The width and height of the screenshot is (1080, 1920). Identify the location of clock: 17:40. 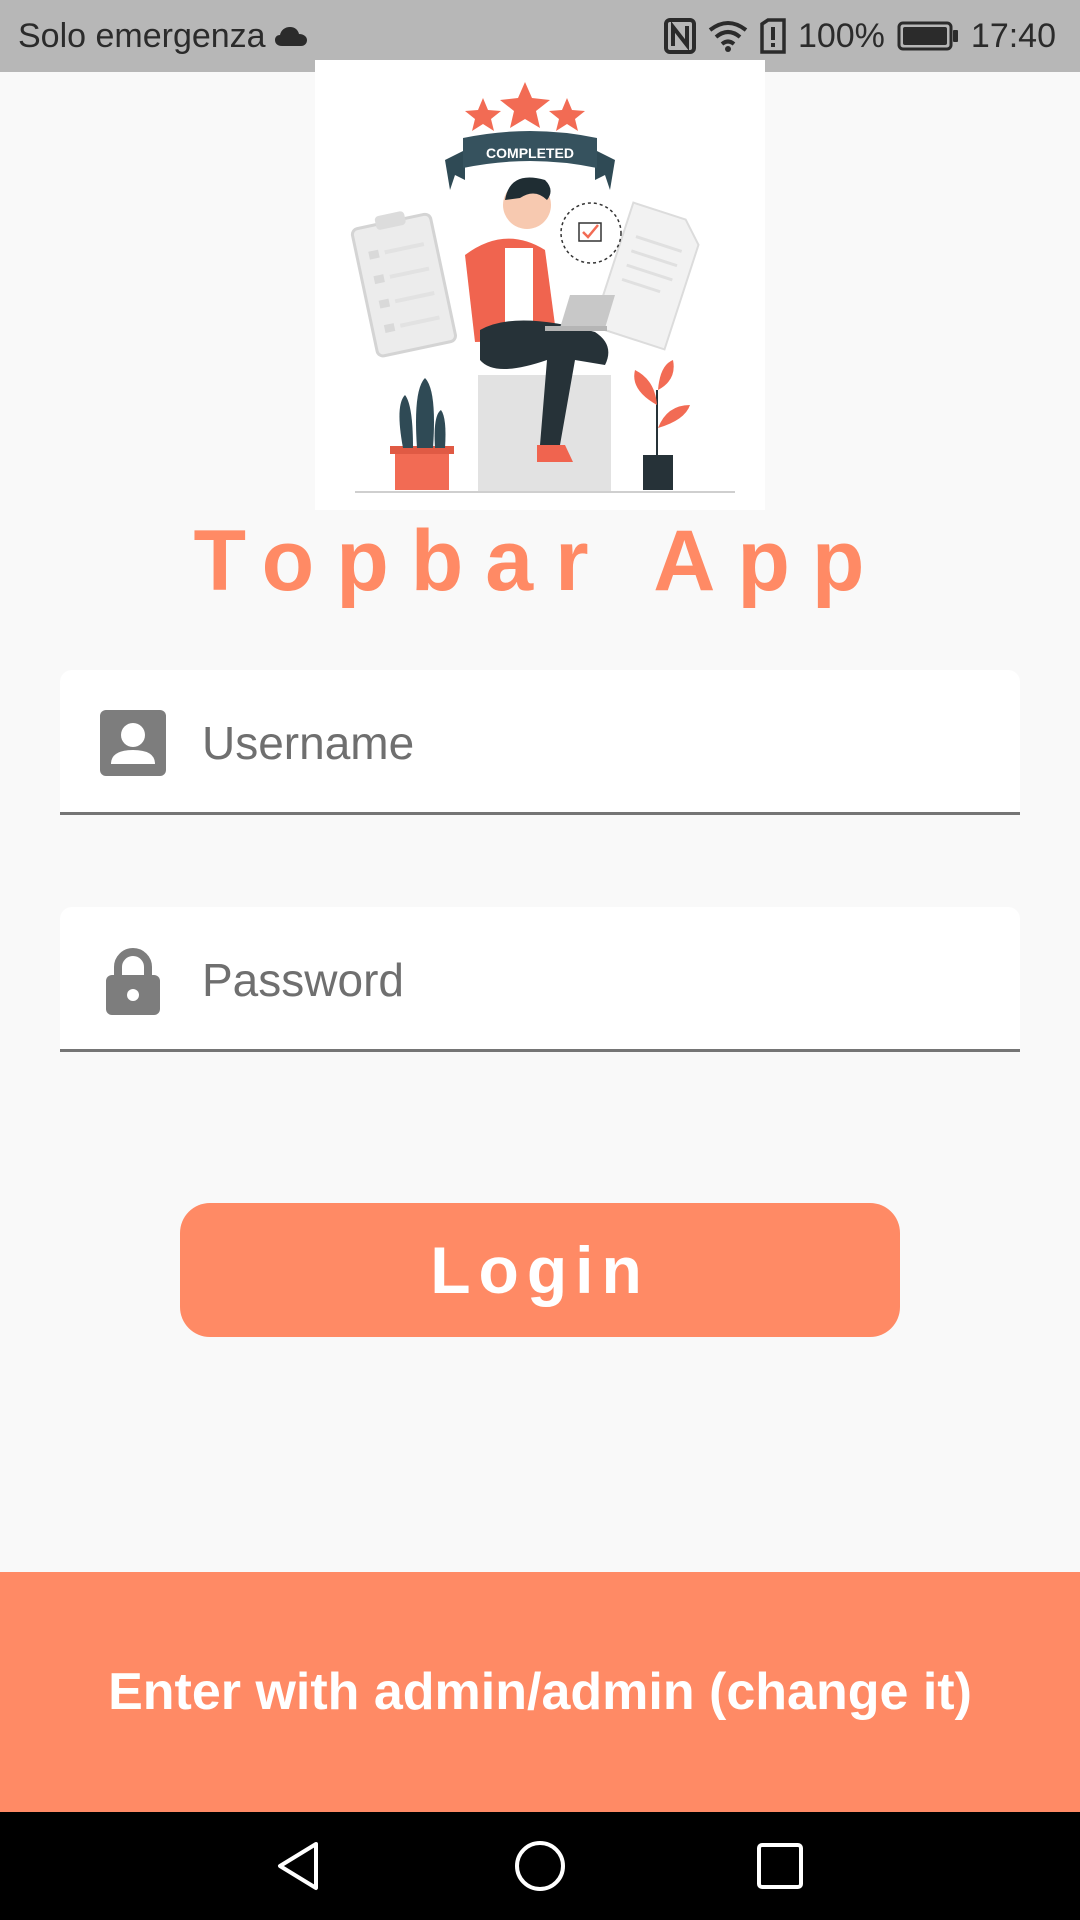
(1013, 35).